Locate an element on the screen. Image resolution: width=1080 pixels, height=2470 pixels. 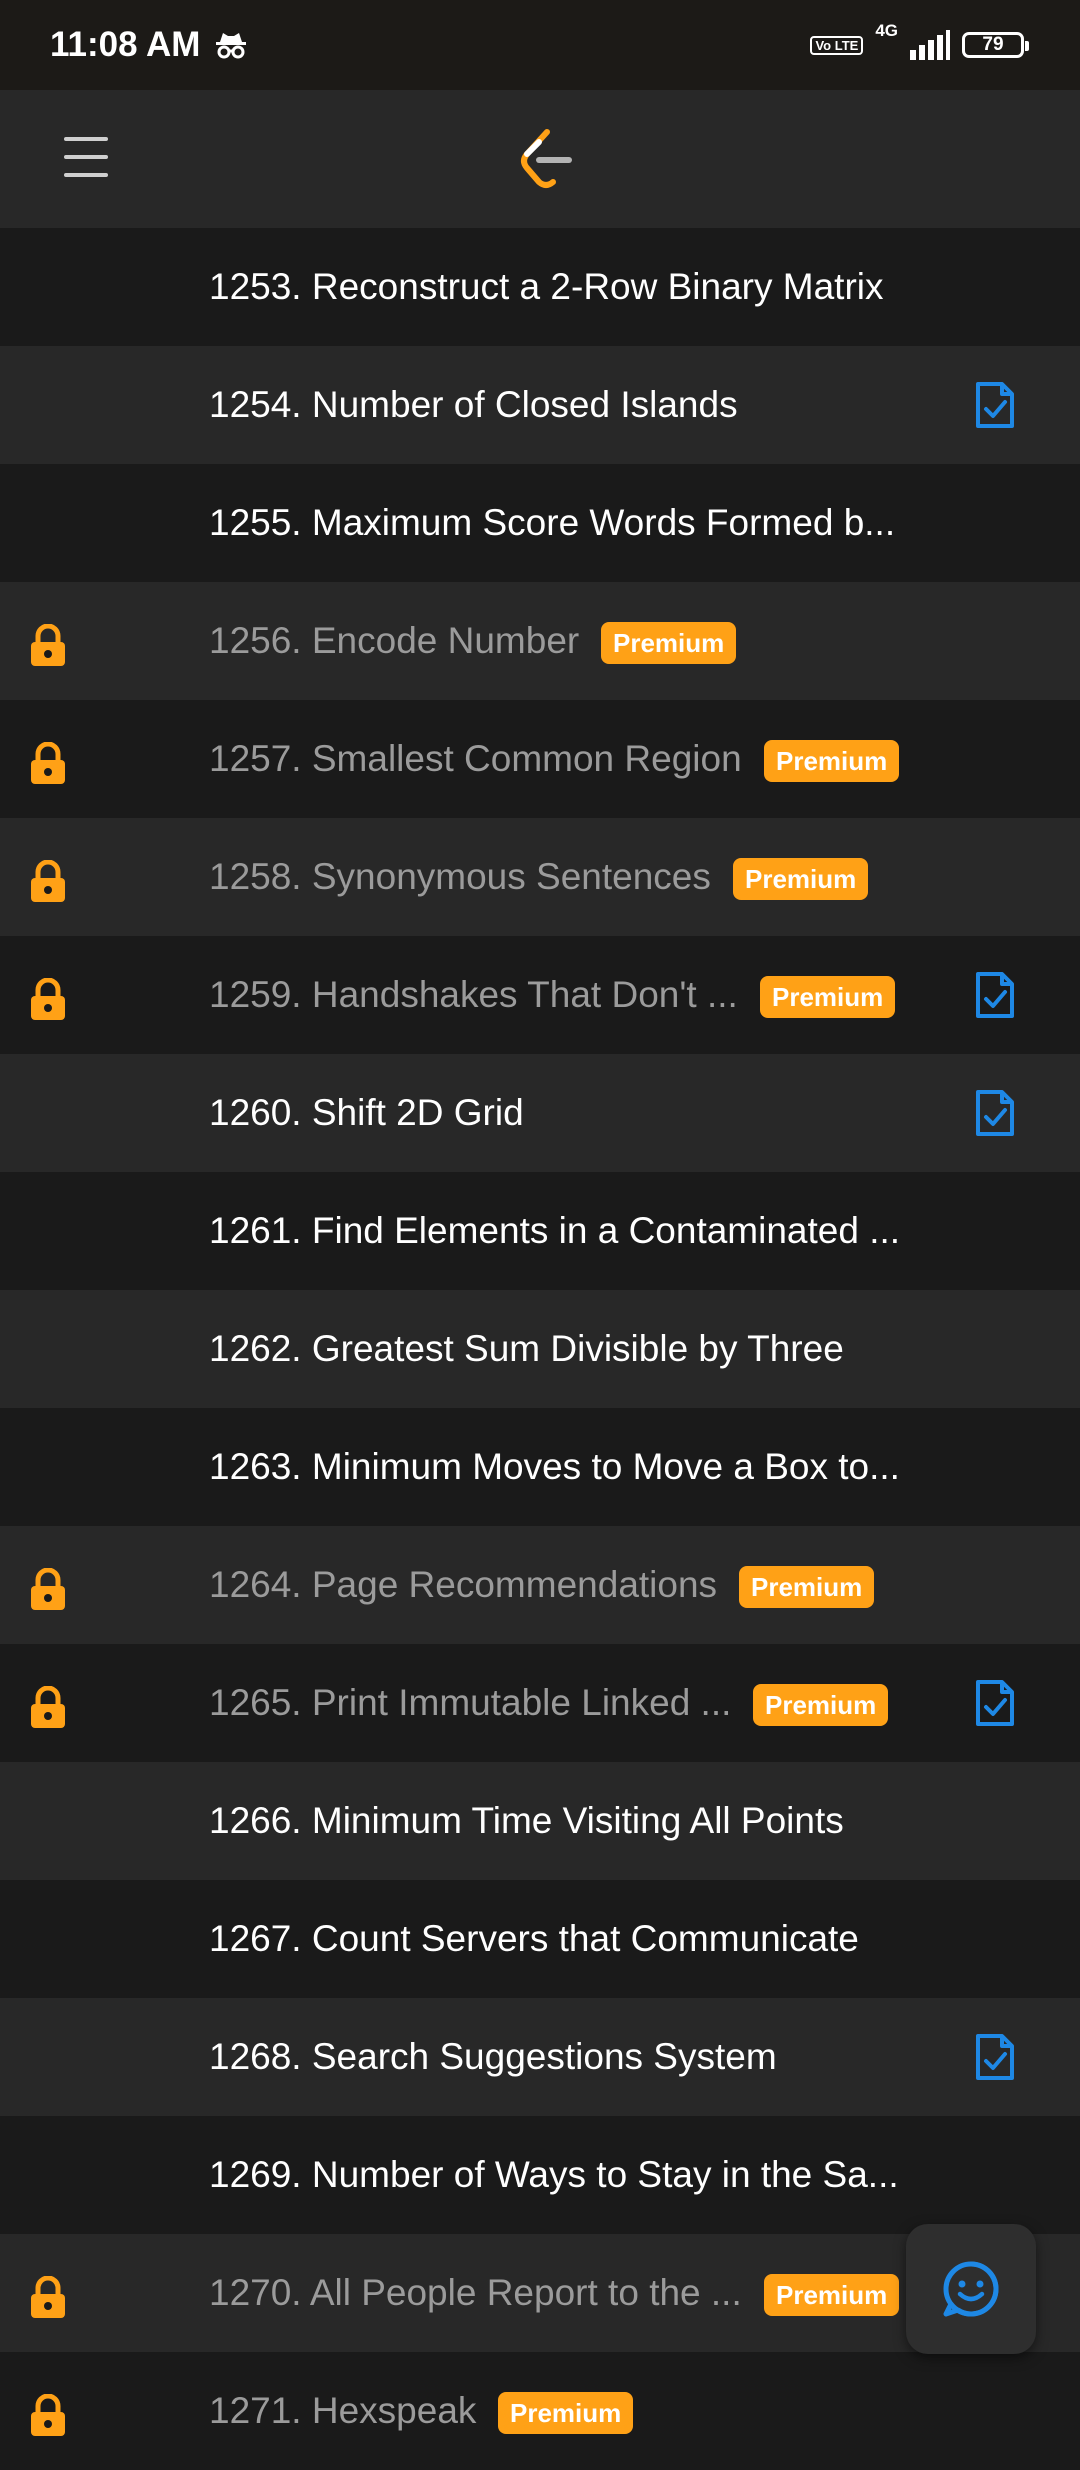
status-time: 11:08 AM is located at coordinates (125, 44).